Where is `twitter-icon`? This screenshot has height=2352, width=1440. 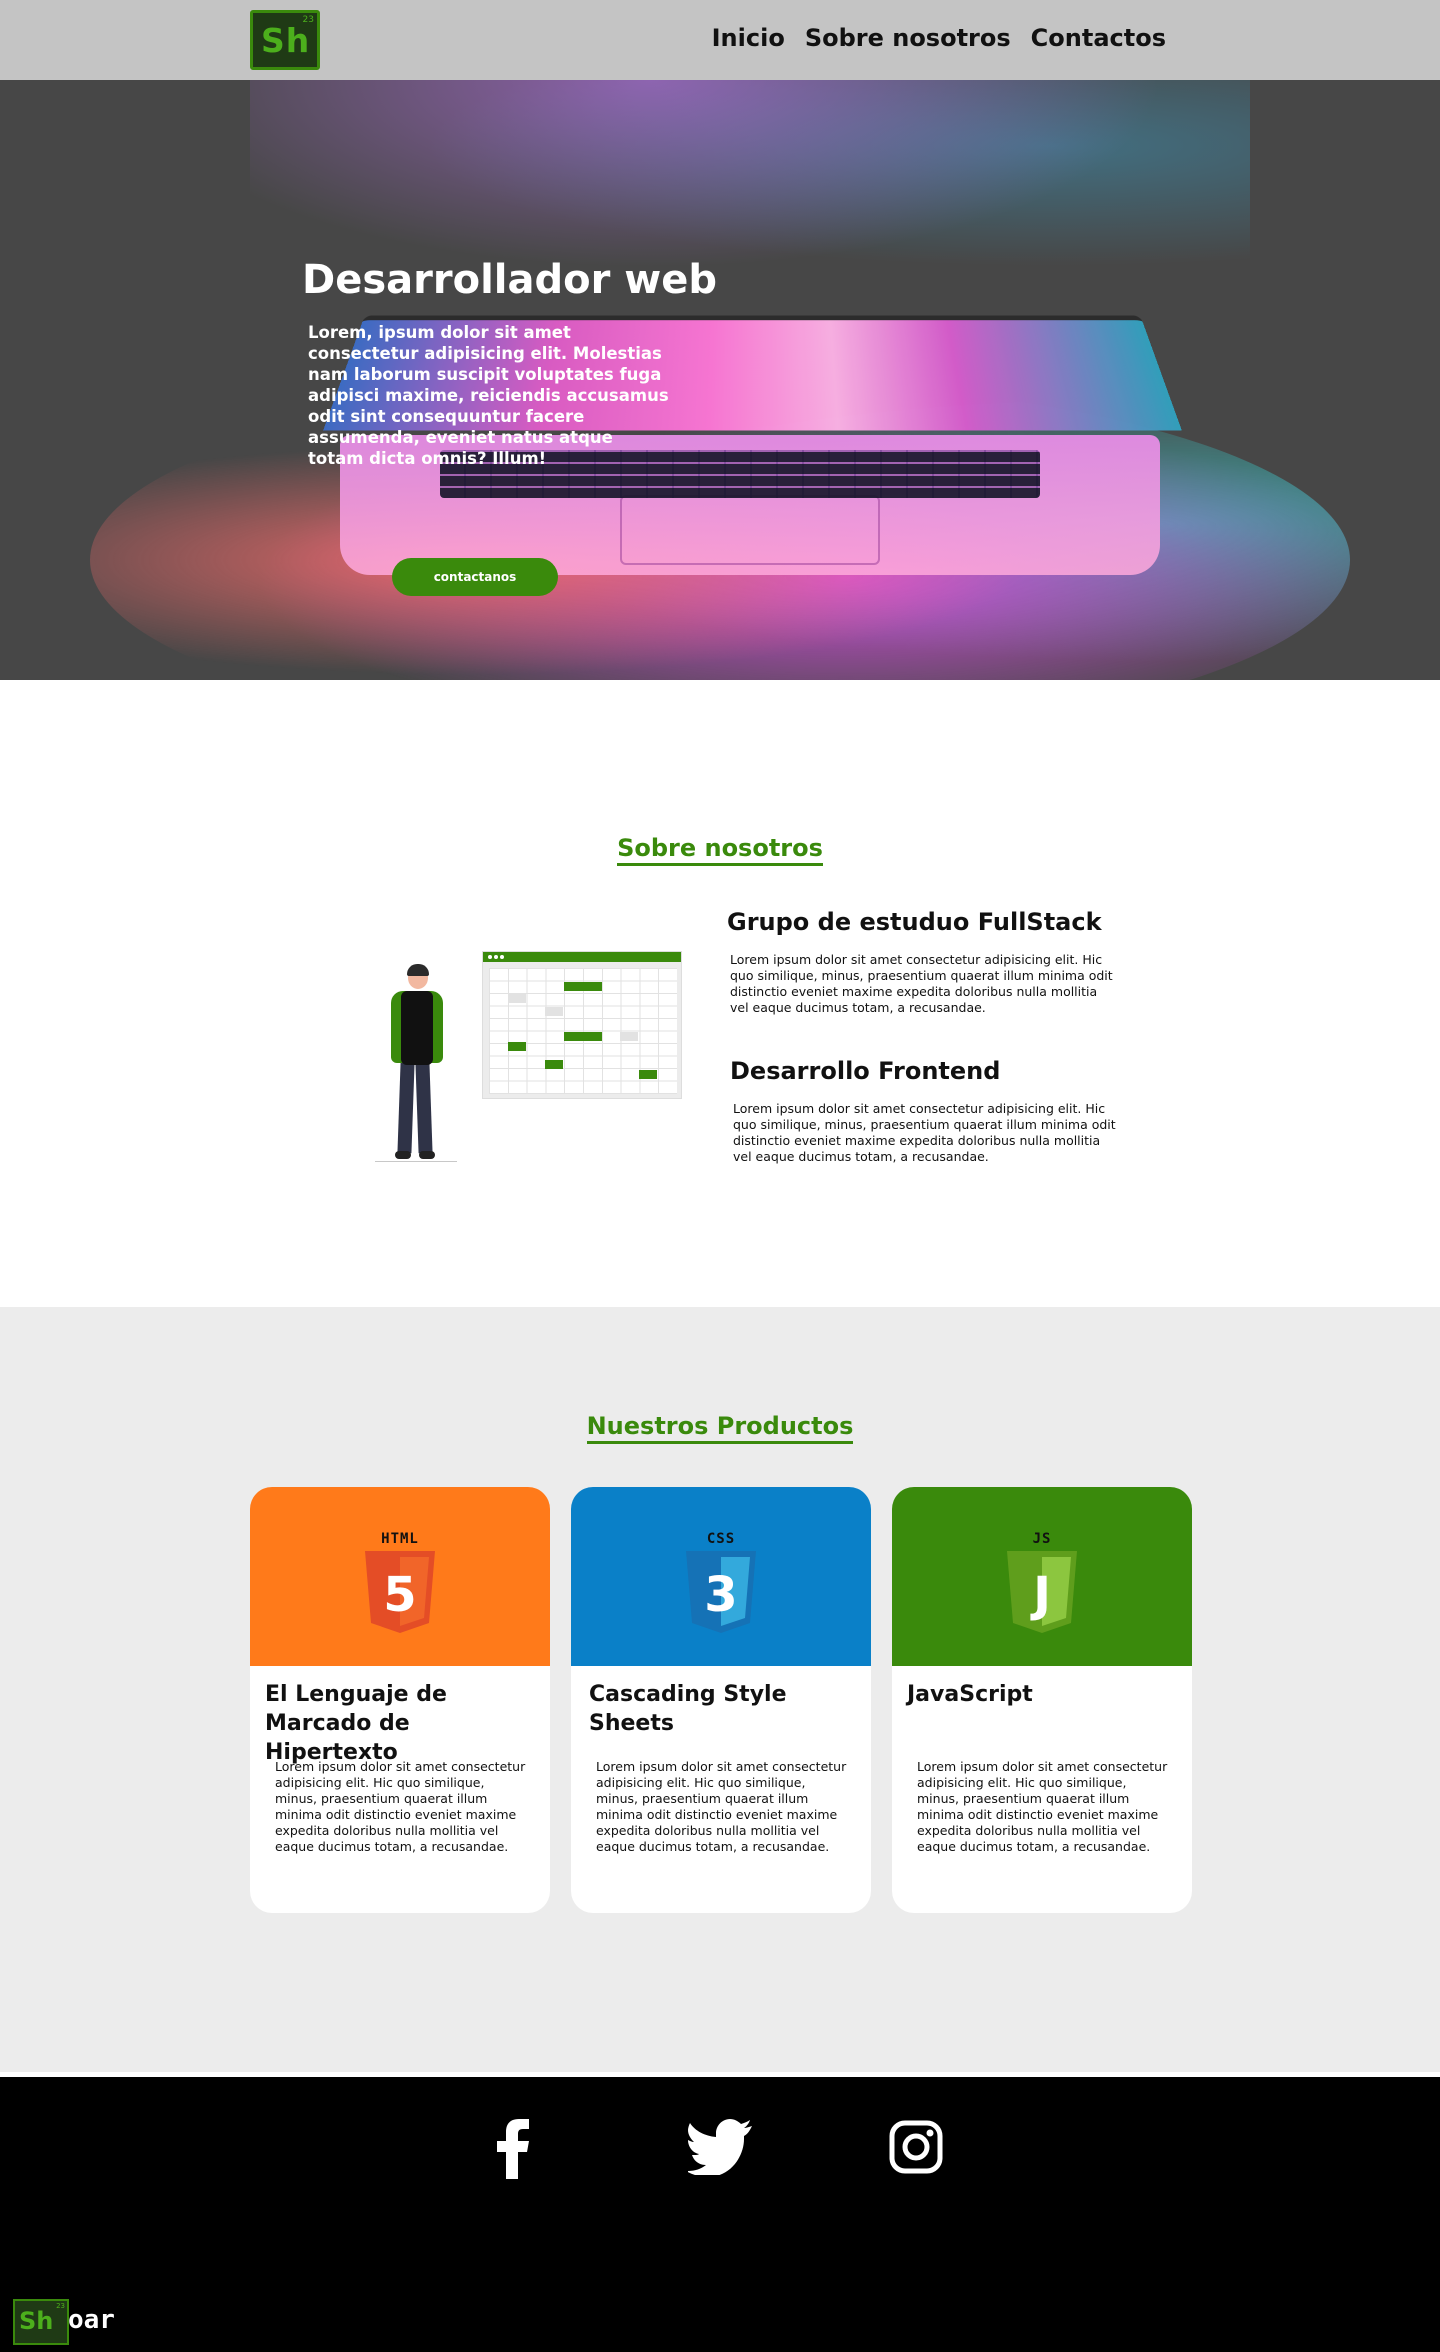 twitter-icon is located at coordinates (719, 2149).